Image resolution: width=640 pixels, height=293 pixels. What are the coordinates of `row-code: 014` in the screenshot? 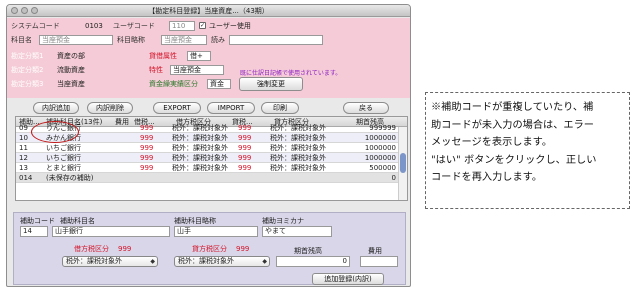 It's located at (26, 178).